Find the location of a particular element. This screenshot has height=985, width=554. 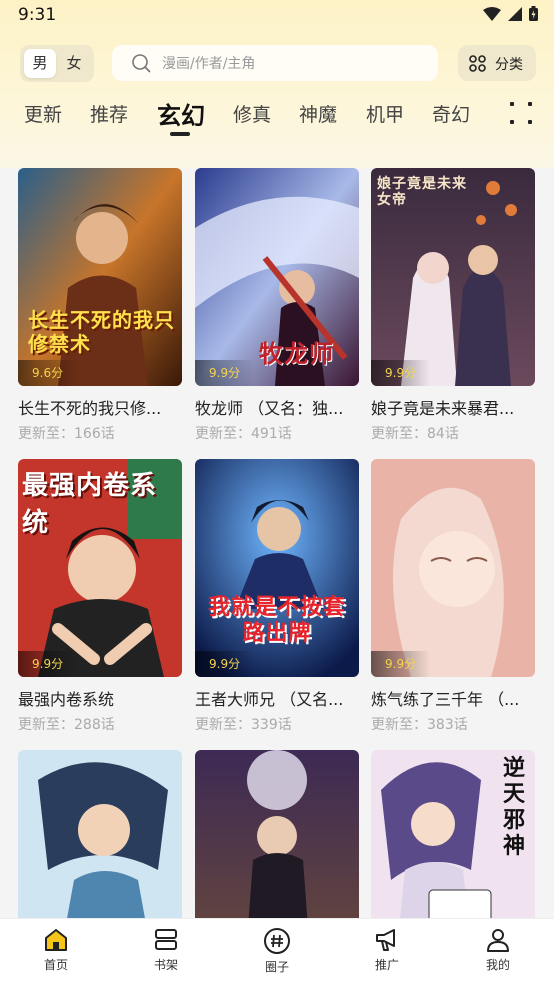

classify-label: 分类 is located at coordinates (509, 65).